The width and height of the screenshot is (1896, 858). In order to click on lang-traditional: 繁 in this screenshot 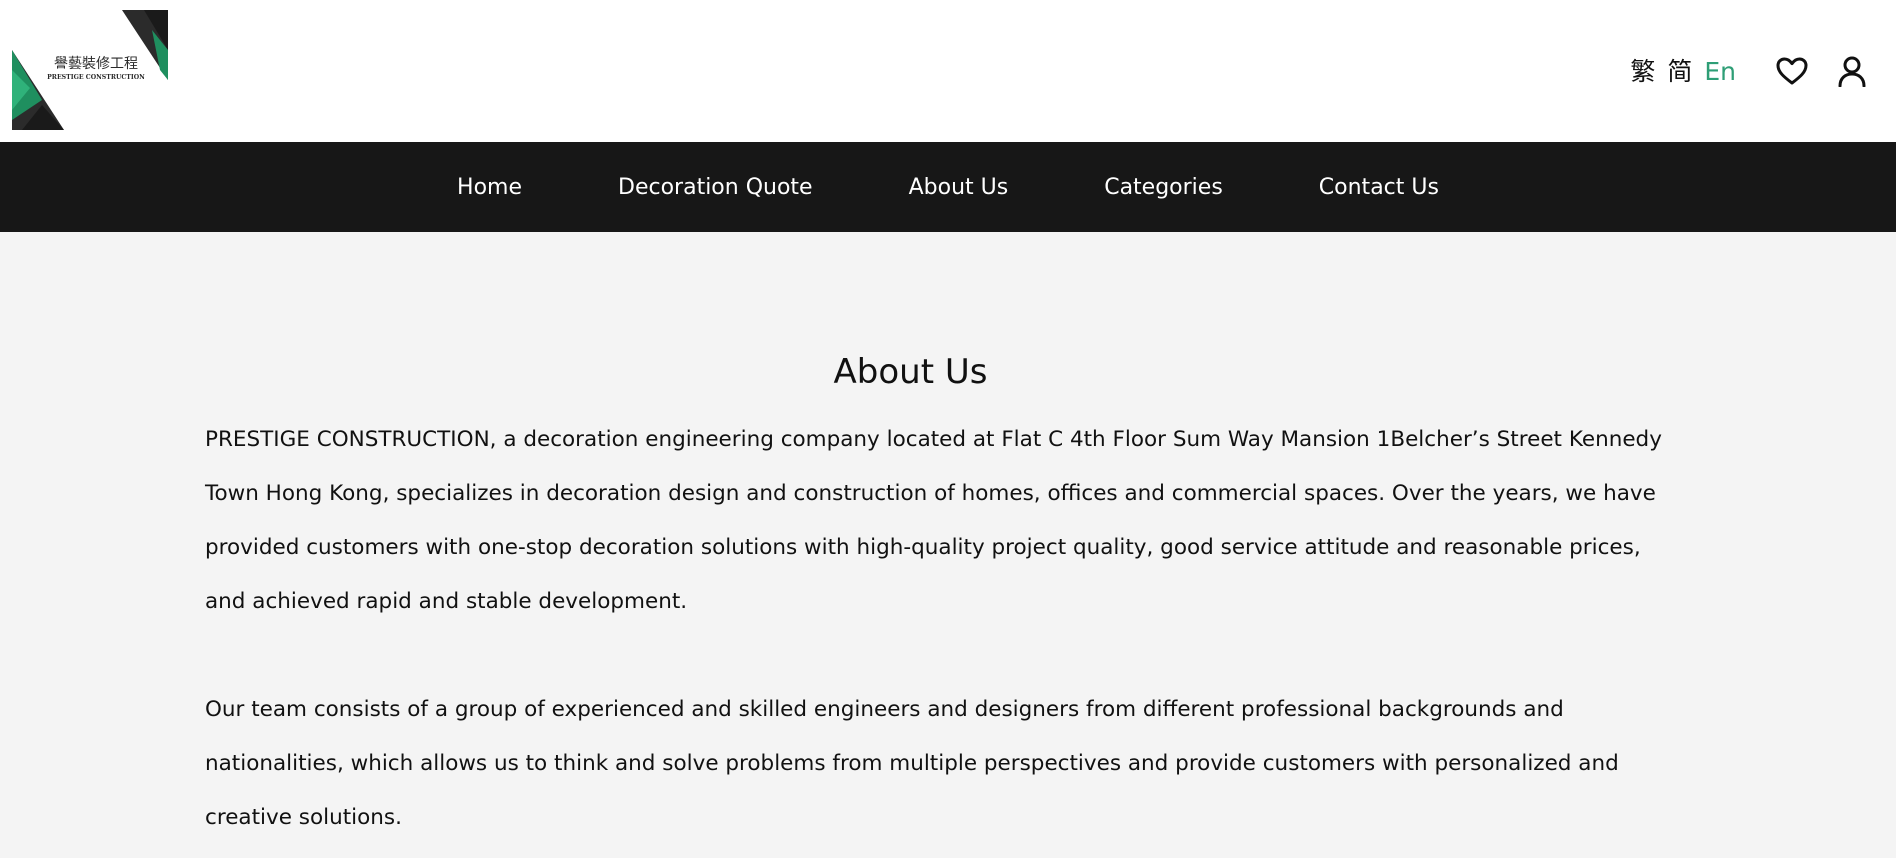, I will do `click(1642, 71)`.